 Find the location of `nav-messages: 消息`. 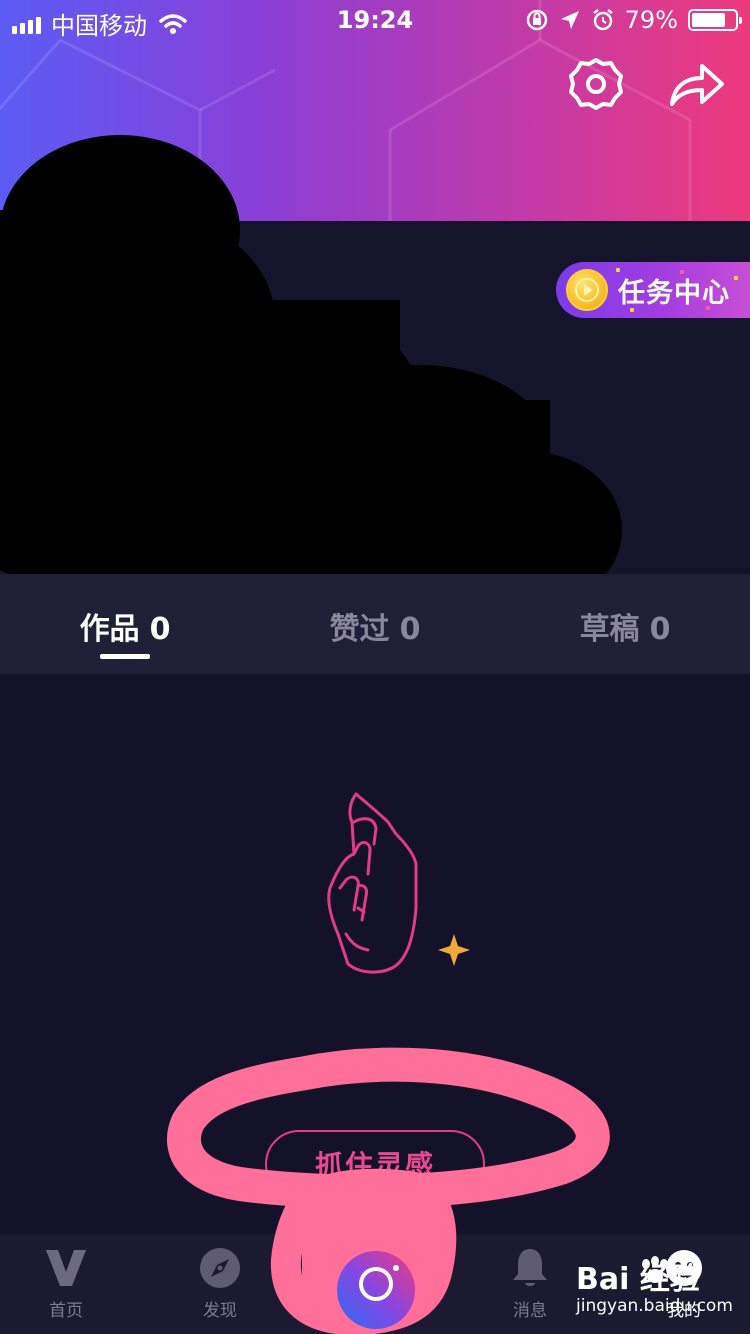

nav-messages: 消息 is located at coordinates (530, 1281).